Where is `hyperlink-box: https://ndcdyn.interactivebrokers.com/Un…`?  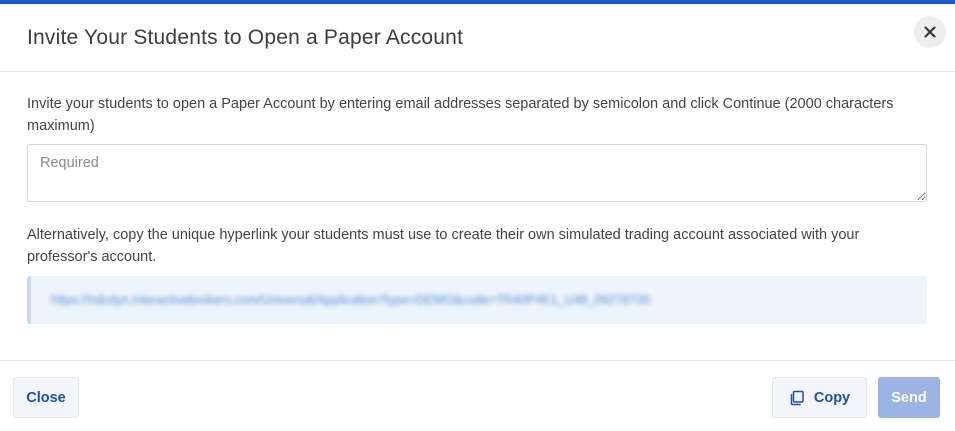
hyperlink-box: https://ndcdyn.interactivebrokers.com/Un… is located at coordinates (477, 300).